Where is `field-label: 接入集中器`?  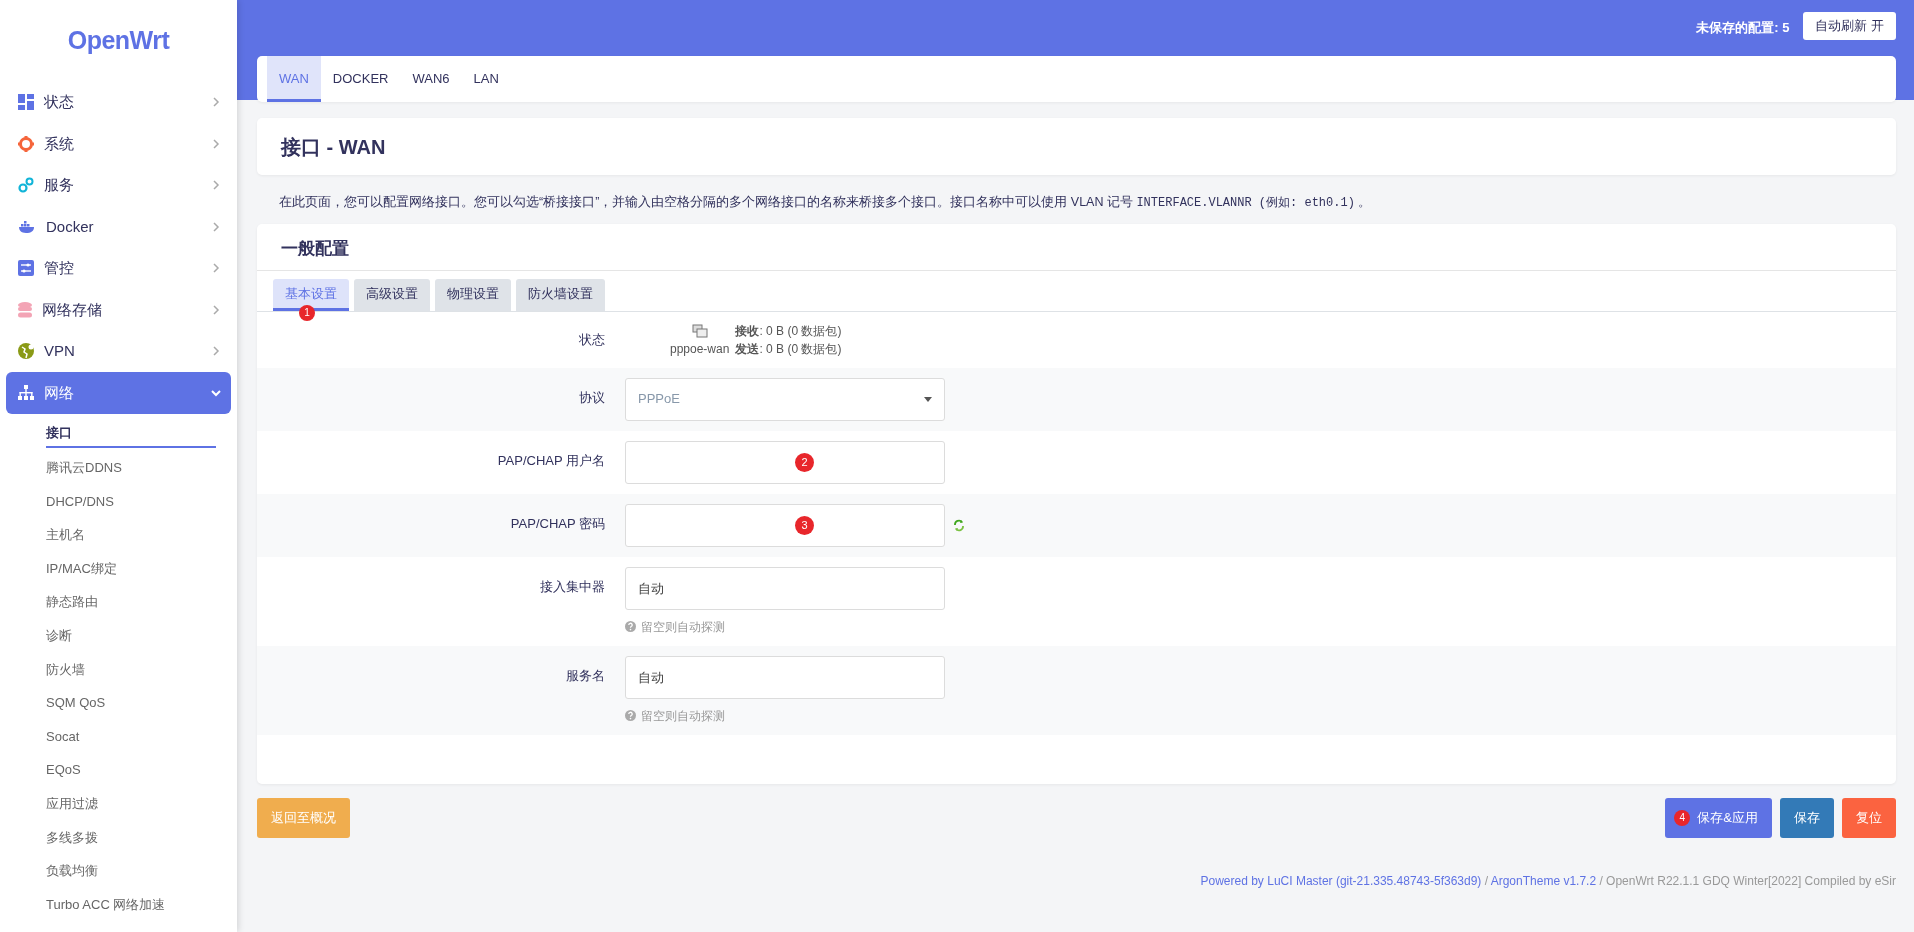
field-label: 接入集中器 is located at coordinates (572, 586).